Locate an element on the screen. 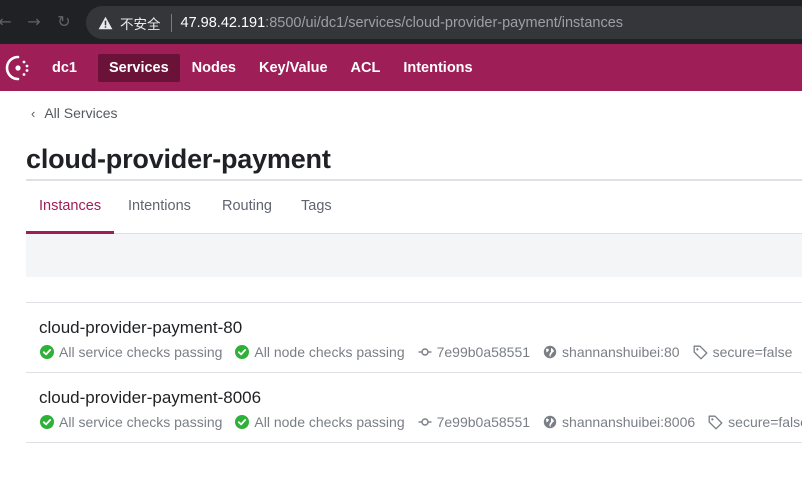 The image size is (802, 504). tab-routing: Routing is located at coordinates (247, 207).